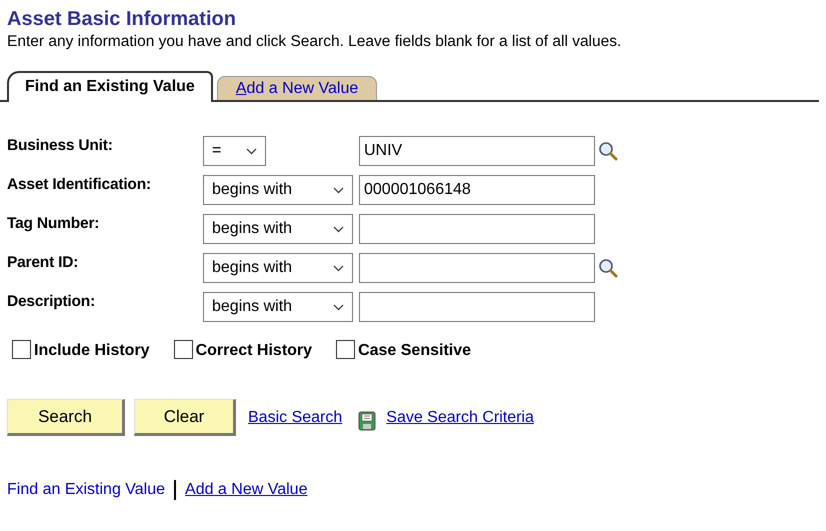 Image resolution: width=826 pixels, height=531 pixels. I want to click on checkbox-label: Include History, so click(92, 351).